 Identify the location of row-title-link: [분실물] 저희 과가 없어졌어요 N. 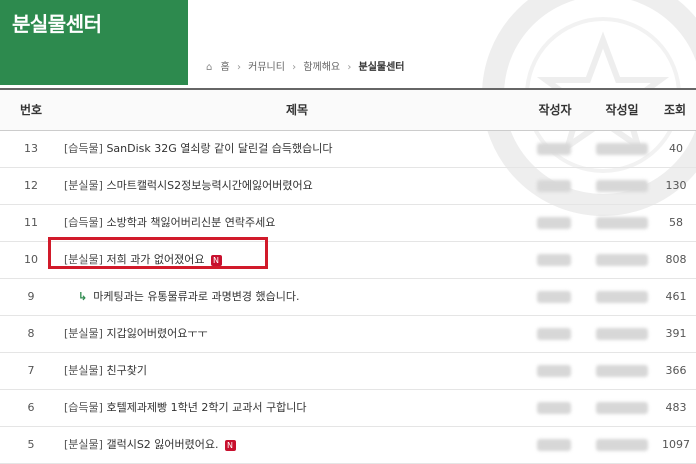
(143, 260).